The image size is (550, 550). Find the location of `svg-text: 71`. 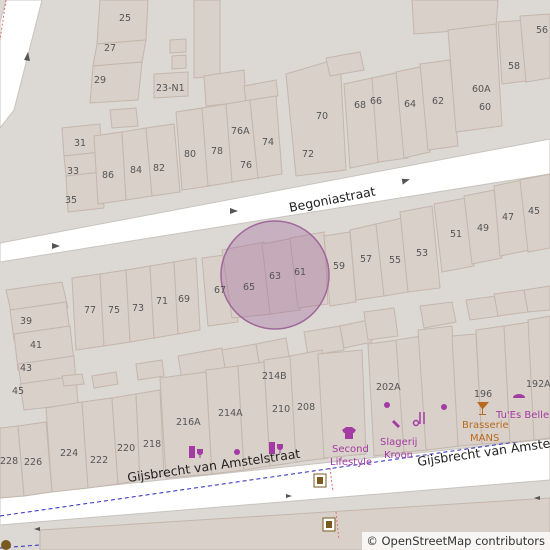

svg-text: 71 is located at coordinates (162, 301).